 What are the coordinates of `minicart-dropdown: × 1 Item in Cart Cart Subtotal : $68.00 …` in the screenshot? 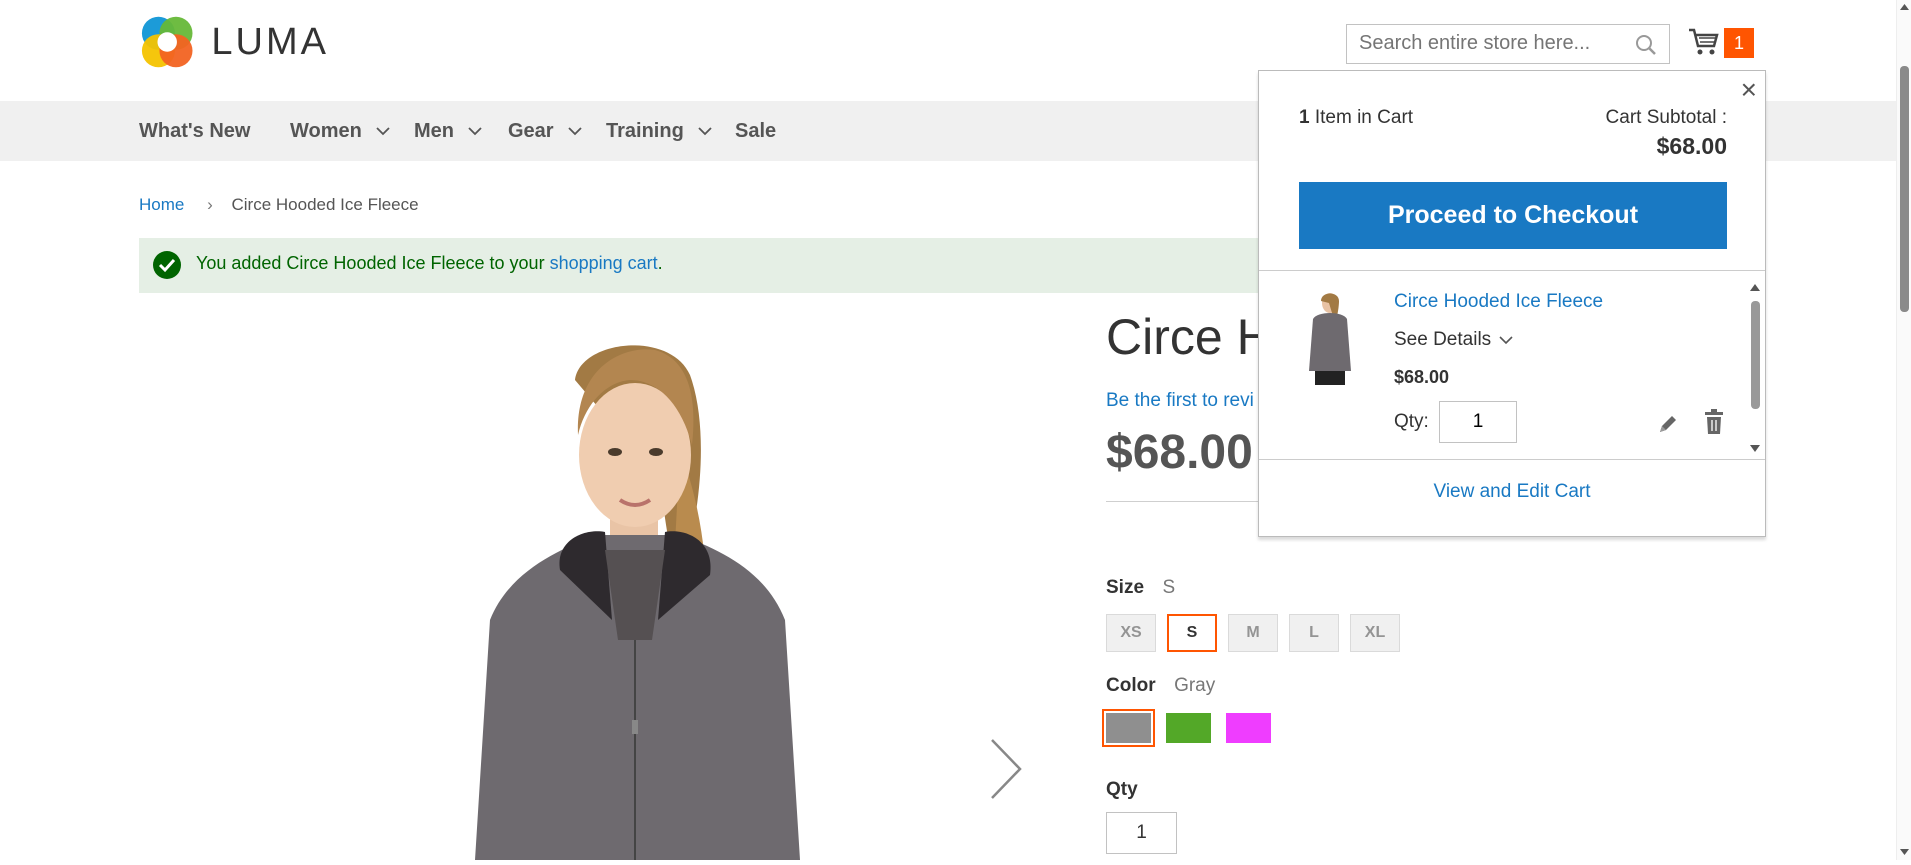 It's located at (1512, 303).